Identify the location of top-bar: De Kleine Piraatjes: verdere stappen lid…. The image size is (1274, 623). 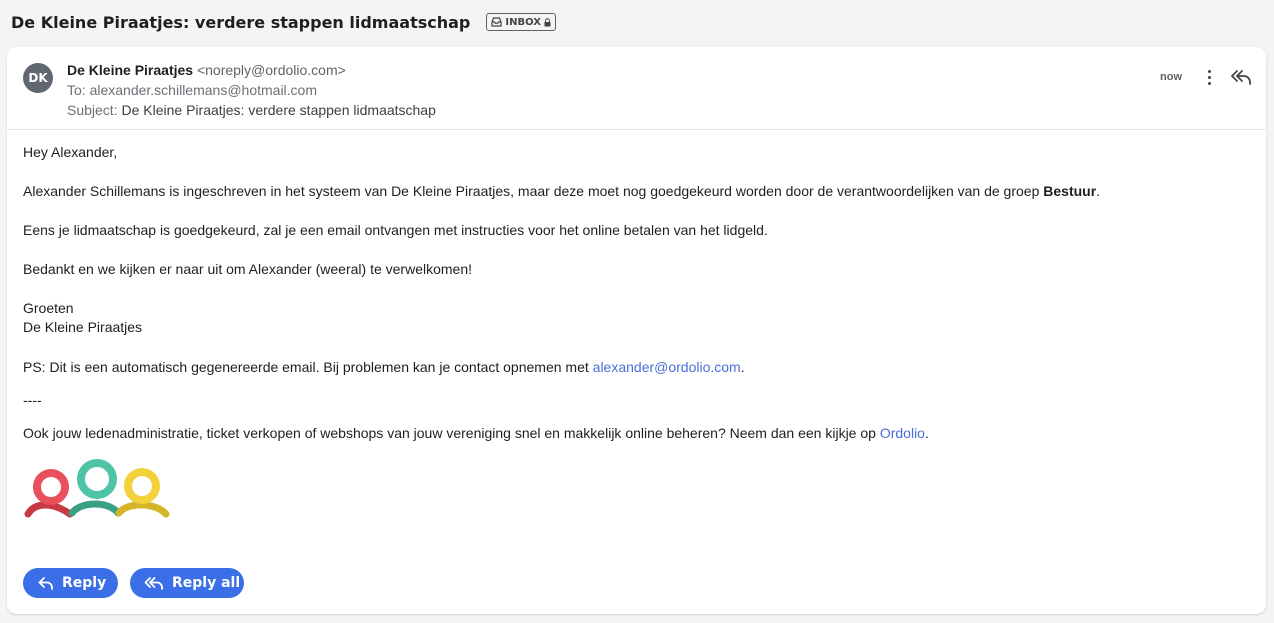
(637, 22).